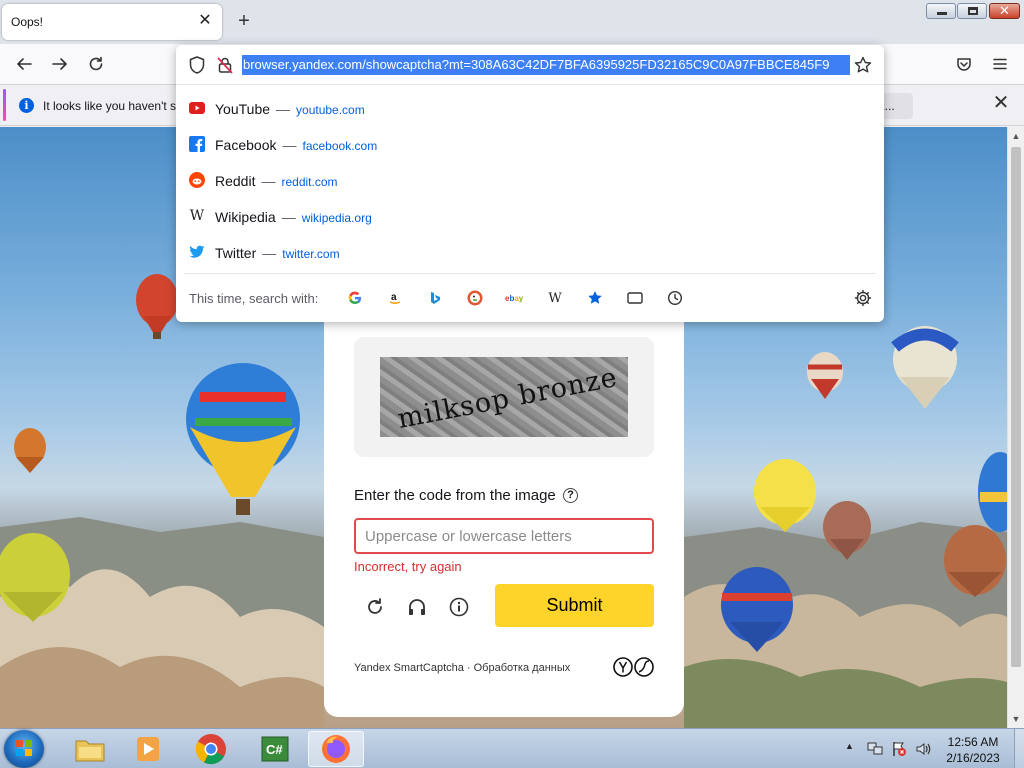 The height and width of the screenshot is (768, 1024). I want to click on tab-close-icon: ✕, so click(205, 21).